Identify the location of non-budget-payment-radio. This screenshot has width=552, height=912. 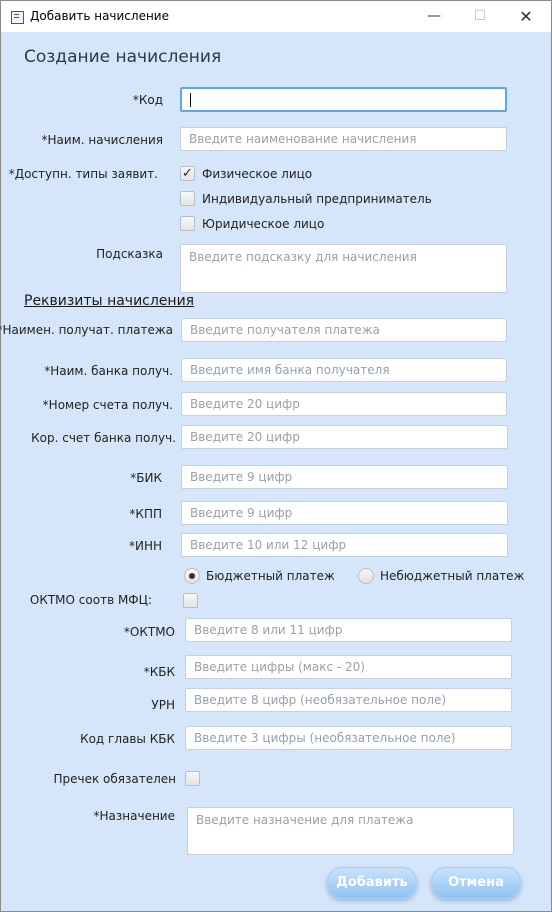
(366, 576).